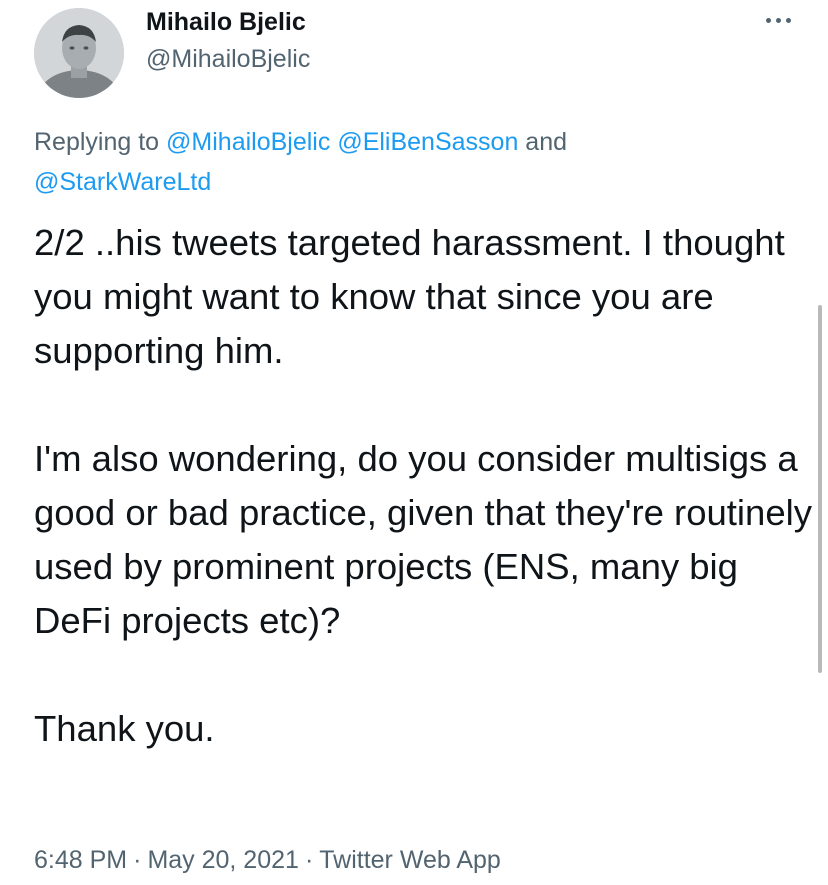 This screenshot has width=828, height=885. I want to click on author-name: Mihailo Bjelic, so click(226, 22).